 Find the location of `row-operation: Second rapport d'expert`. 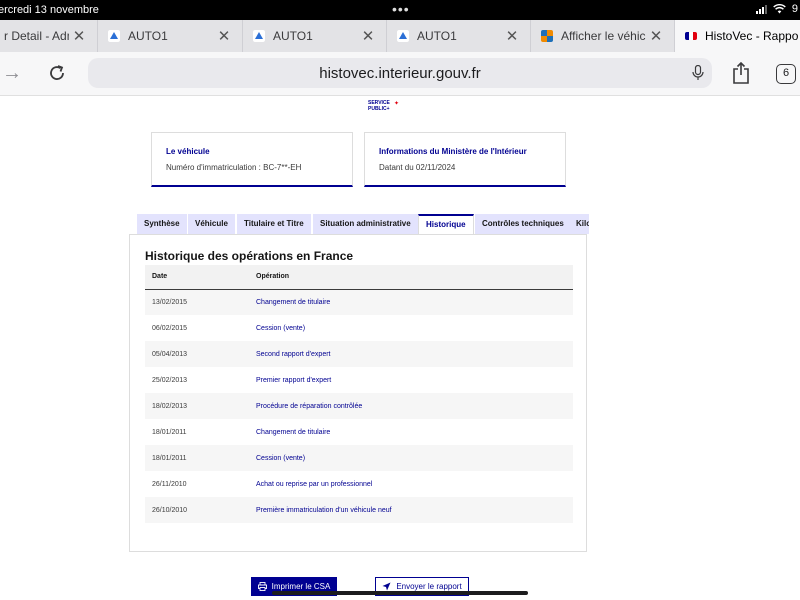

row-operation: Second rapport d'expert is located at coordinates (293, 354).